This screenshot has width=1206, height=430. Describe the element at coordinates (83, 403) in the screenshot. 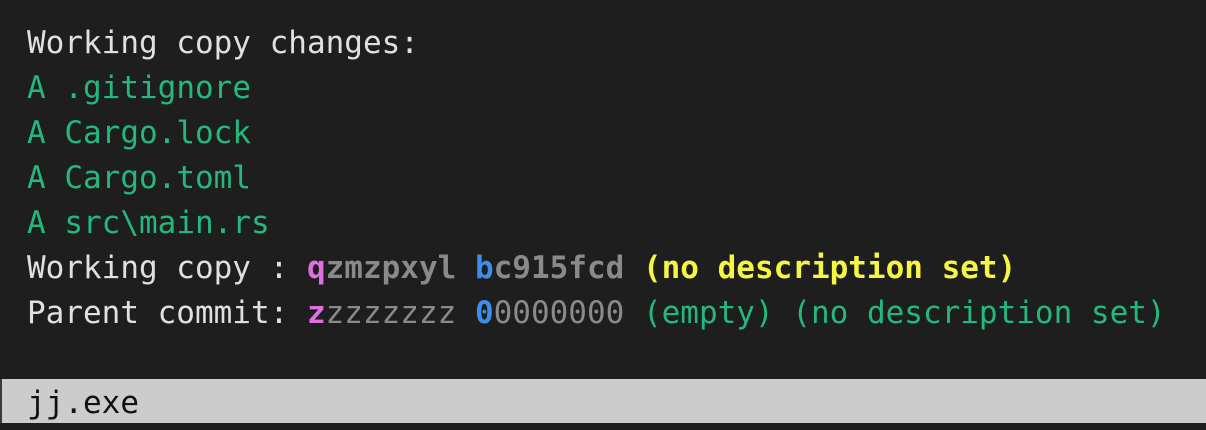

I see `window-title: jj.exe` at that location.